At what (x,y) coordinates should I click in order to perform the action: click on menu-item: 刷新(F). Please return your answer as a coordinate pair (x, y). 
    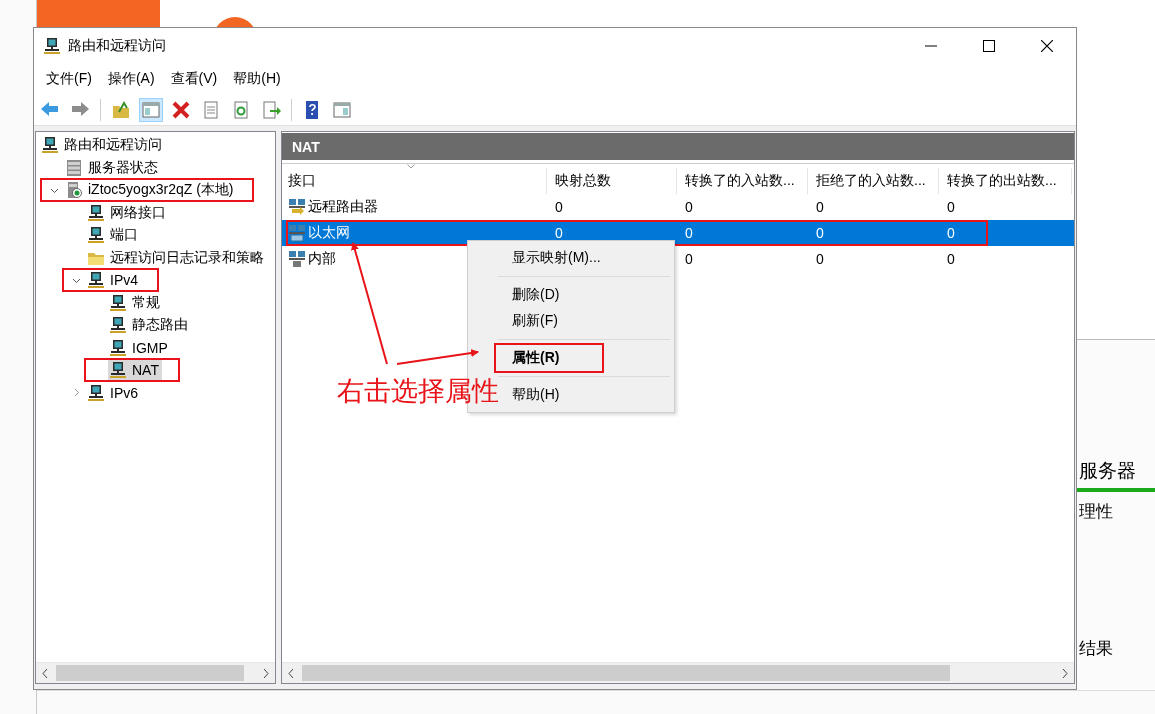
    Looking at the image, I should click on (535, 321).